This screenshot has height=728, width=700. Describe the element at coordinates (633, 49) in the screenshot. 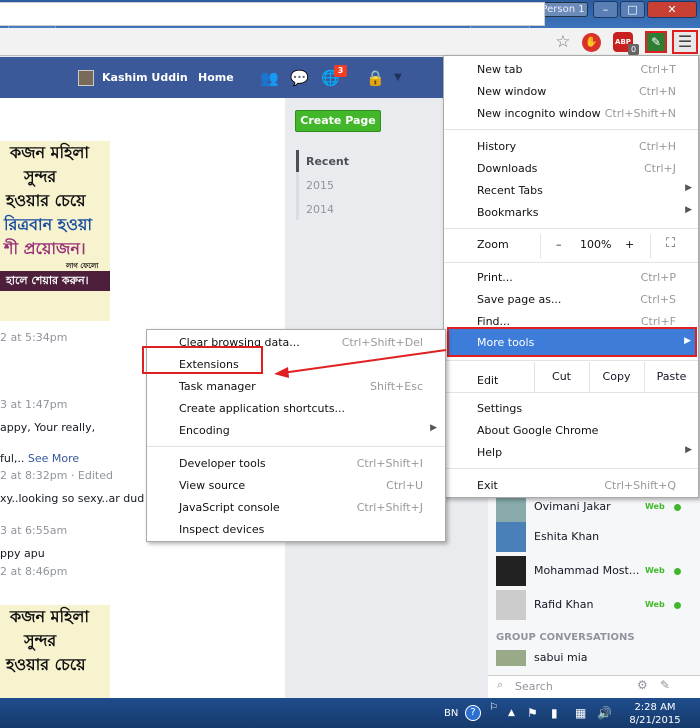

I see `adblock-badge: 0` at that location.